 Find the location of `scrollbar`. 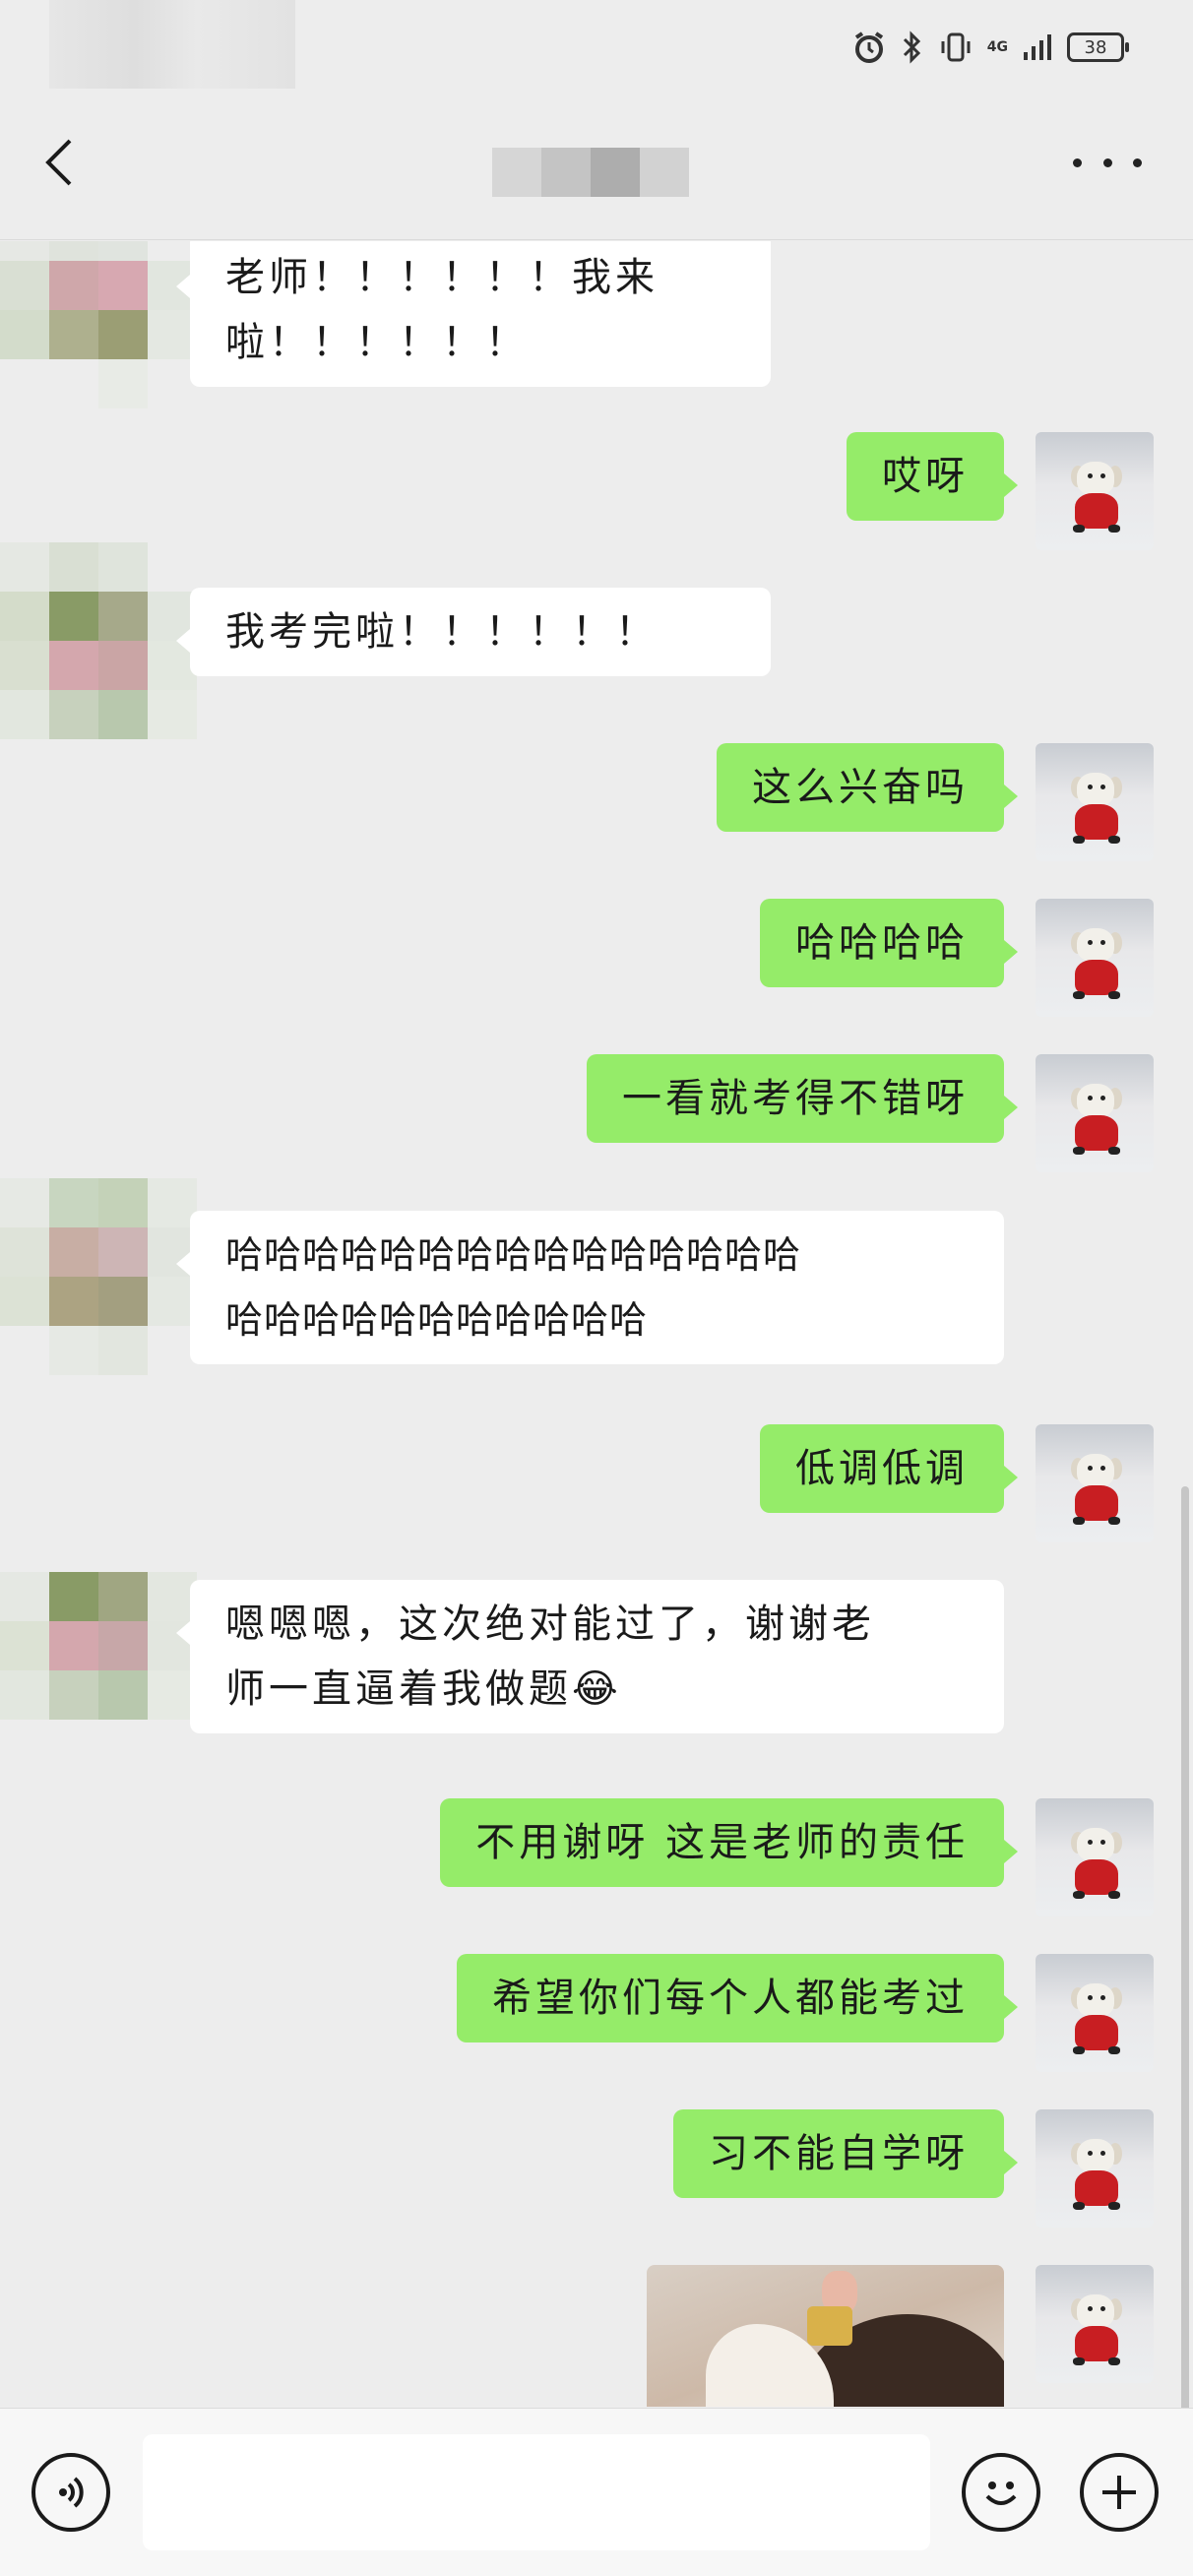

scrollbar is located at coordinates (1185, 1949).